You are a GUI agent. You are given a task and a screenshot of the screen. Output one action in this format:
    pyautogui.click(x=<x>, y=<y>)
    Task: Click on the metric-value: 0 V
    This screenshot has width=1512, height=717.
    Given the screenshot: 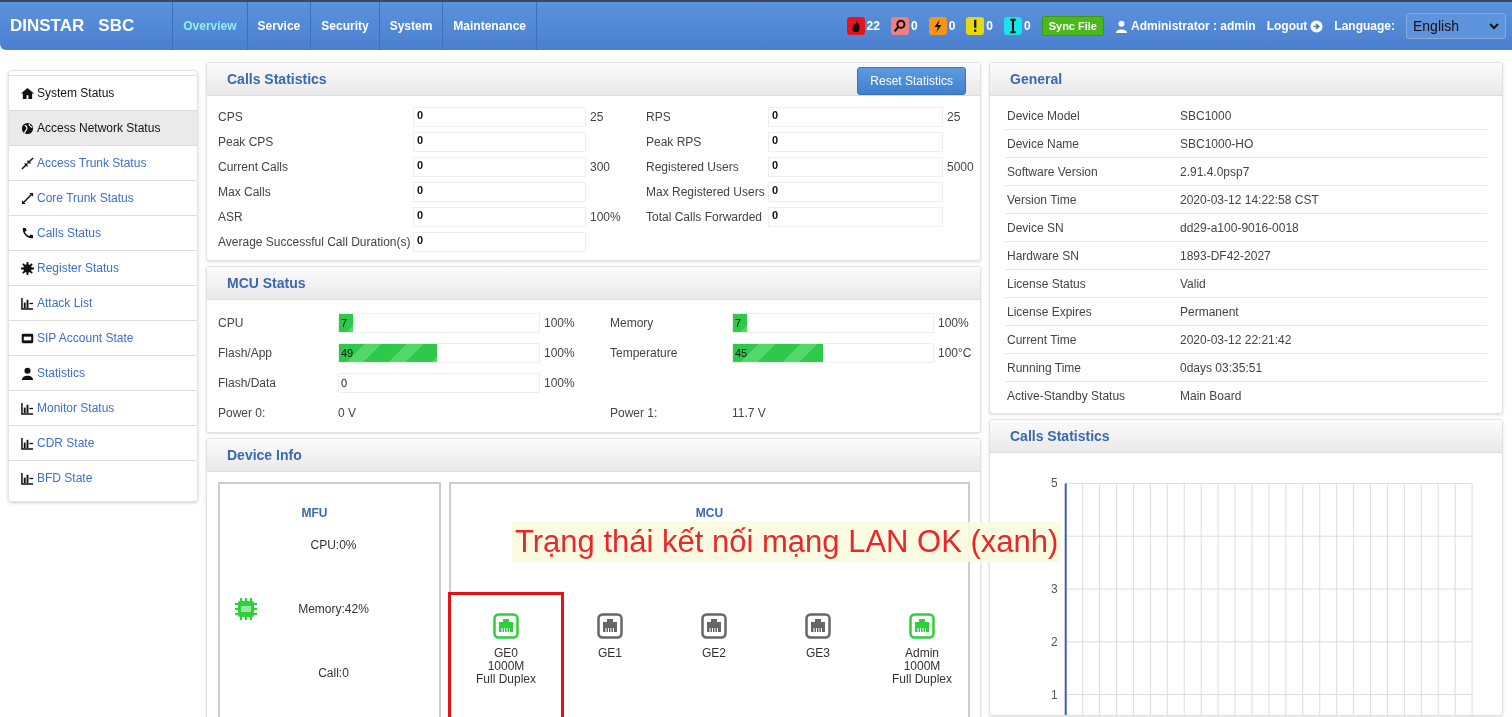 What is the action you would take?
    pyautogui.click(x=347, y=413)
    